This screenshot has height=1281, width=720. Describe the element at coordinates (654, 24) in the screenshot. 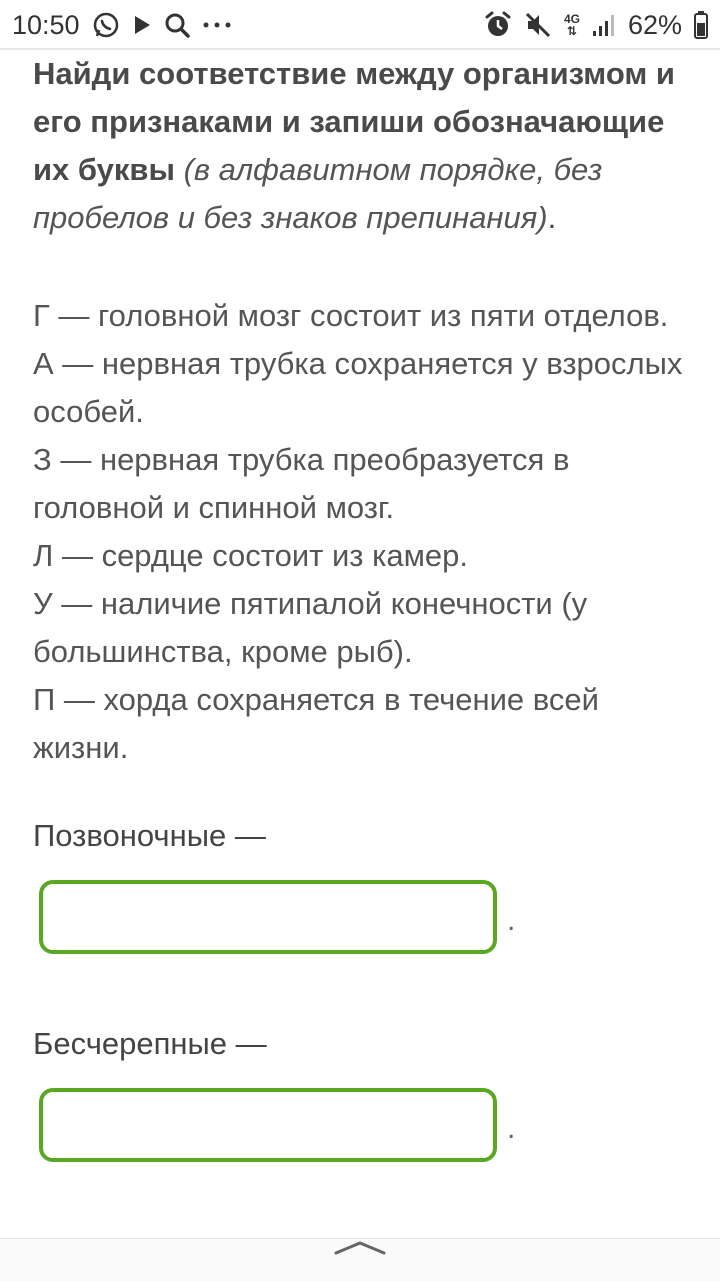

I see `battery-level: 62%` at that location.